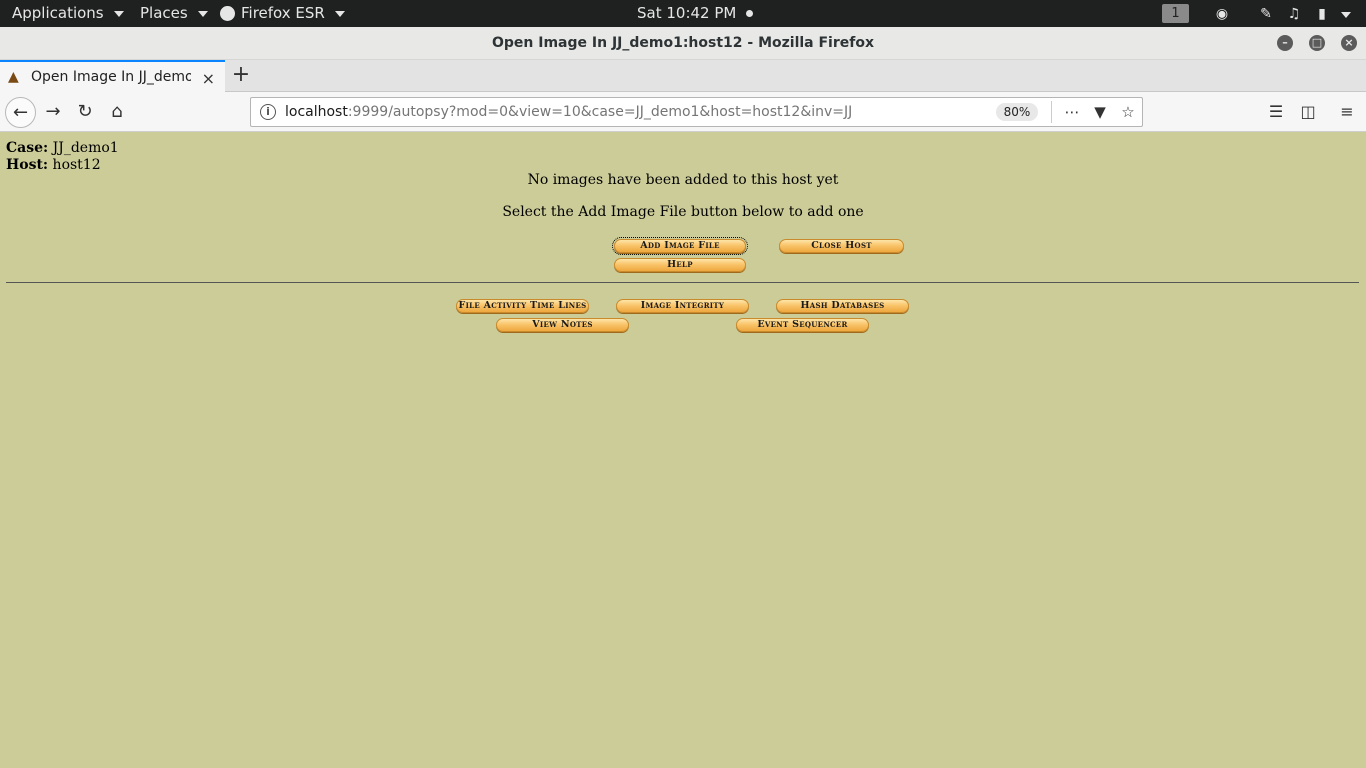 This screenshot has width=1366, height=768. What do you see at coordinates (76, 165) in the screenshot?
I see `host-value: host12` at bounding box center [76, 165].